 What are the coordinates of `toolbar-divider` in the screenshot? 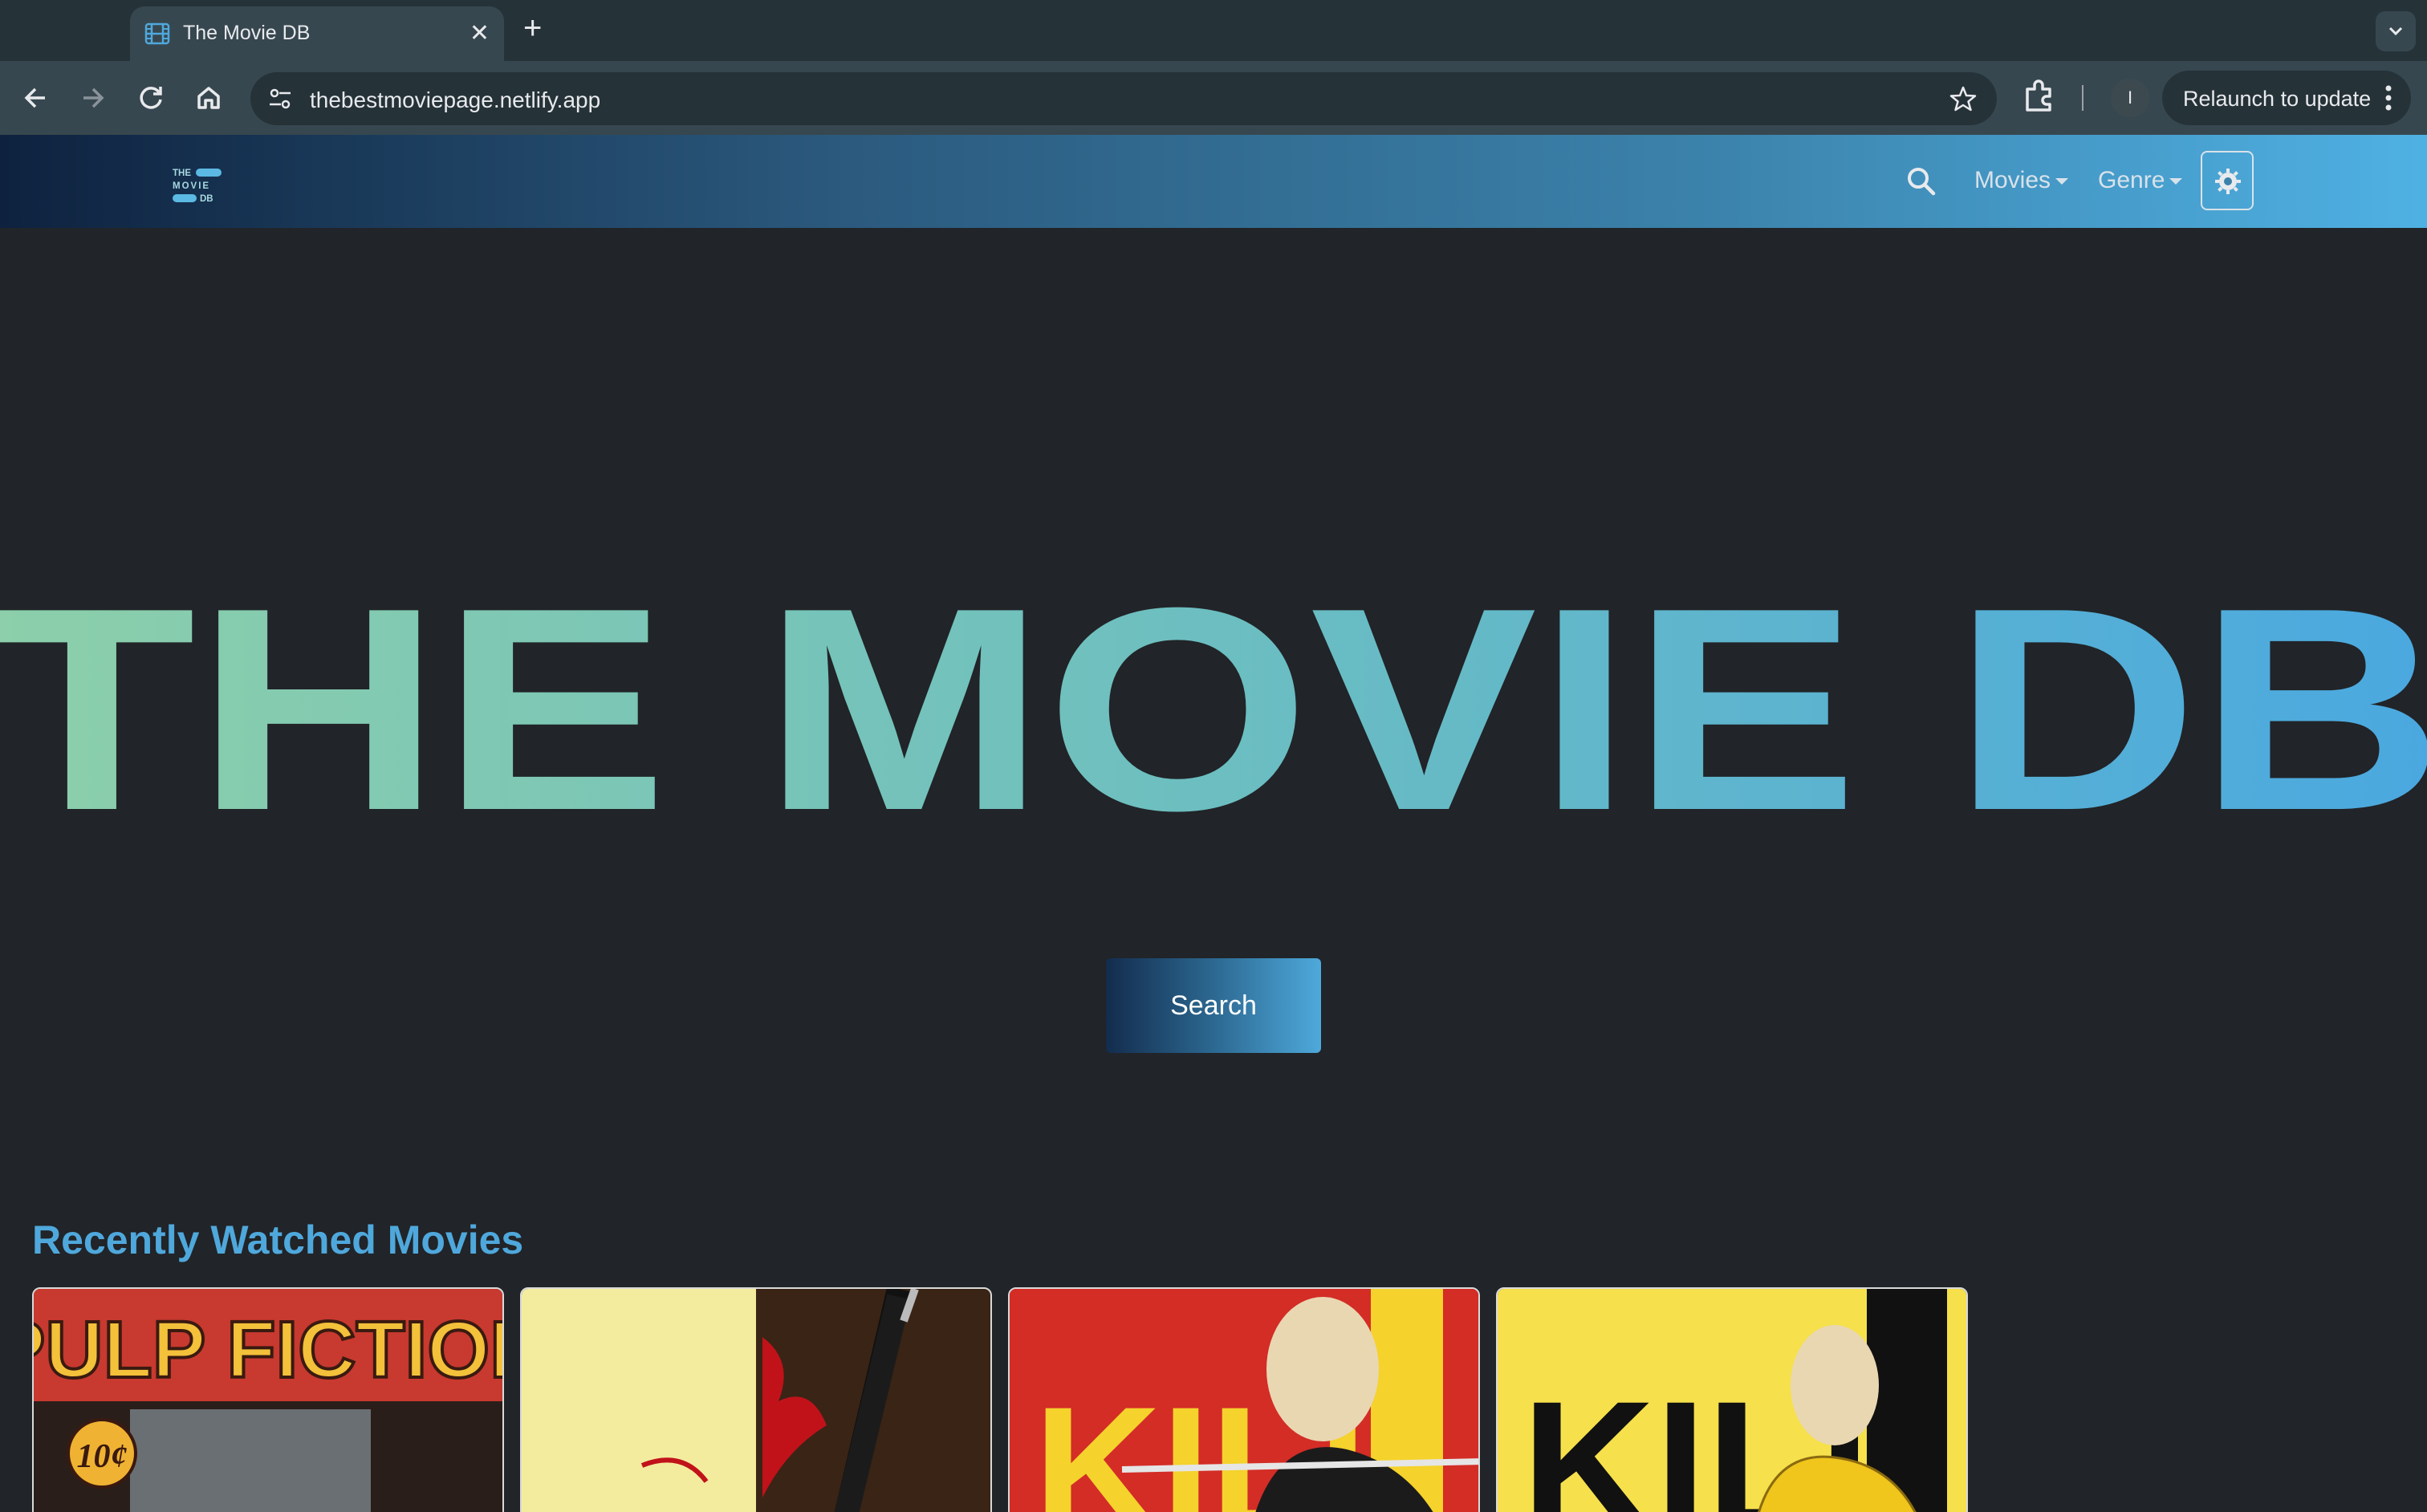 It's located at (2082, 98).